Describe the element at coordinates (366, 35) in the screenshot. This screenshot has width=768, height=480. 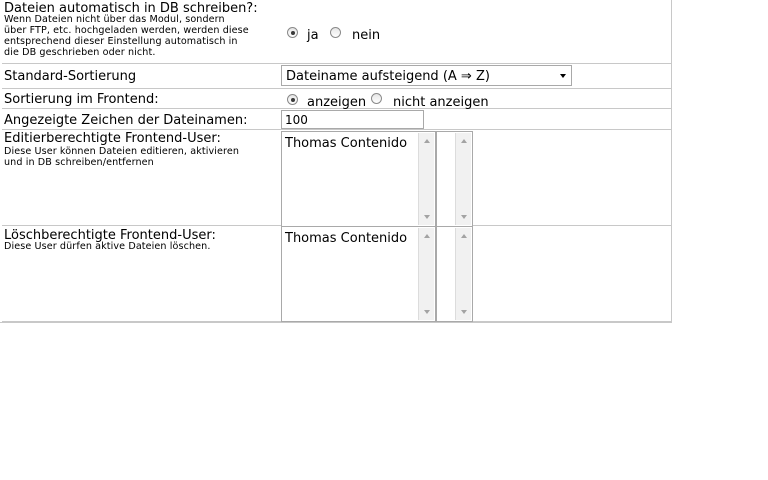
I see `auto-db-radio-nein-label: nein` at that location.